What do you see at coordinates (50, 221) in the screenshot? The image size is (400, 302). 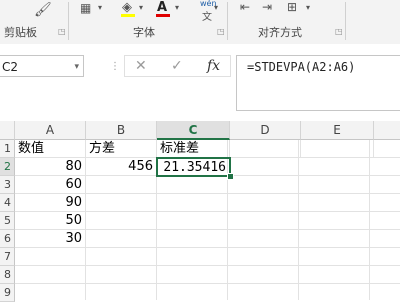 I see `cell-a5: 50` at bounding box center [50, 221].